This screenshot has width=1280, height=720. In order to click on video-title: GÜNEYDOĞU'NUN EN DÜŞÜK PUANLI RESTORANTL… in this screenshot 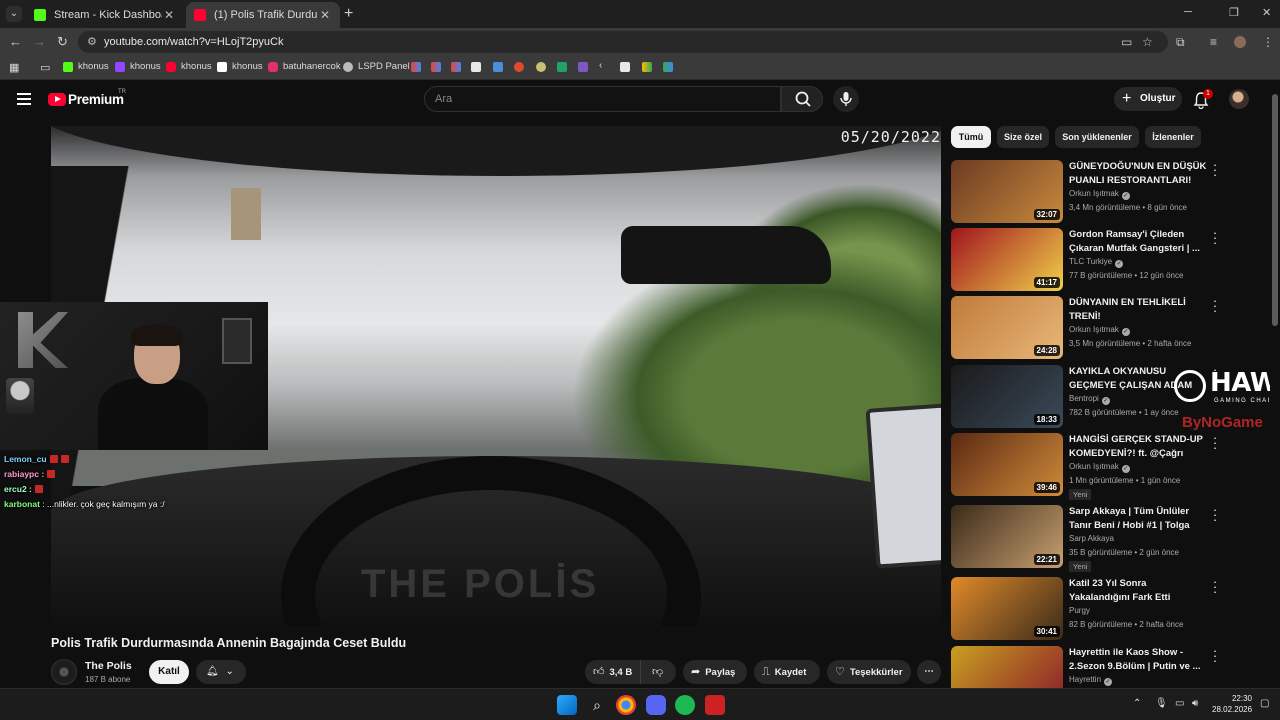, I will do `click(1139, 173)`.